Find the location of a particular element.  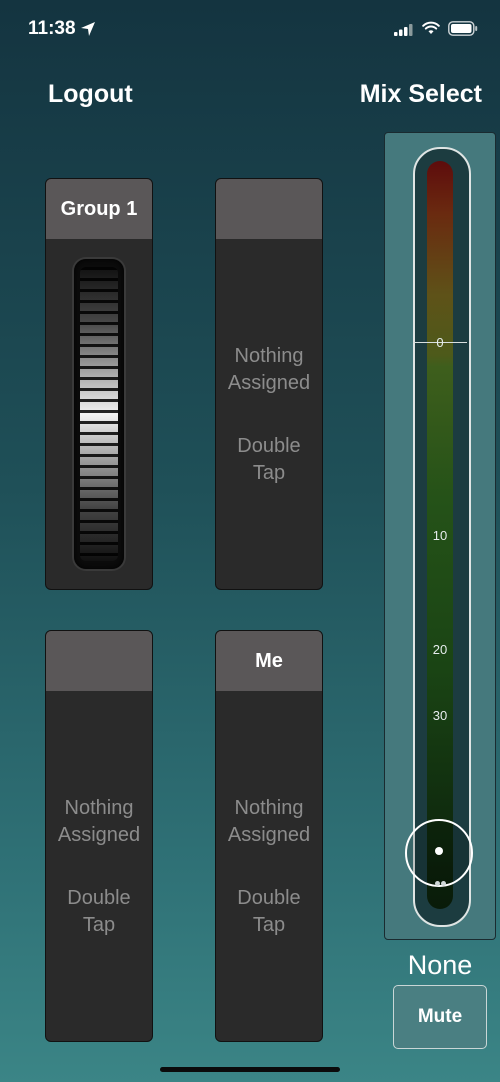

wheel-ridges is located at coordinates (99, 414).